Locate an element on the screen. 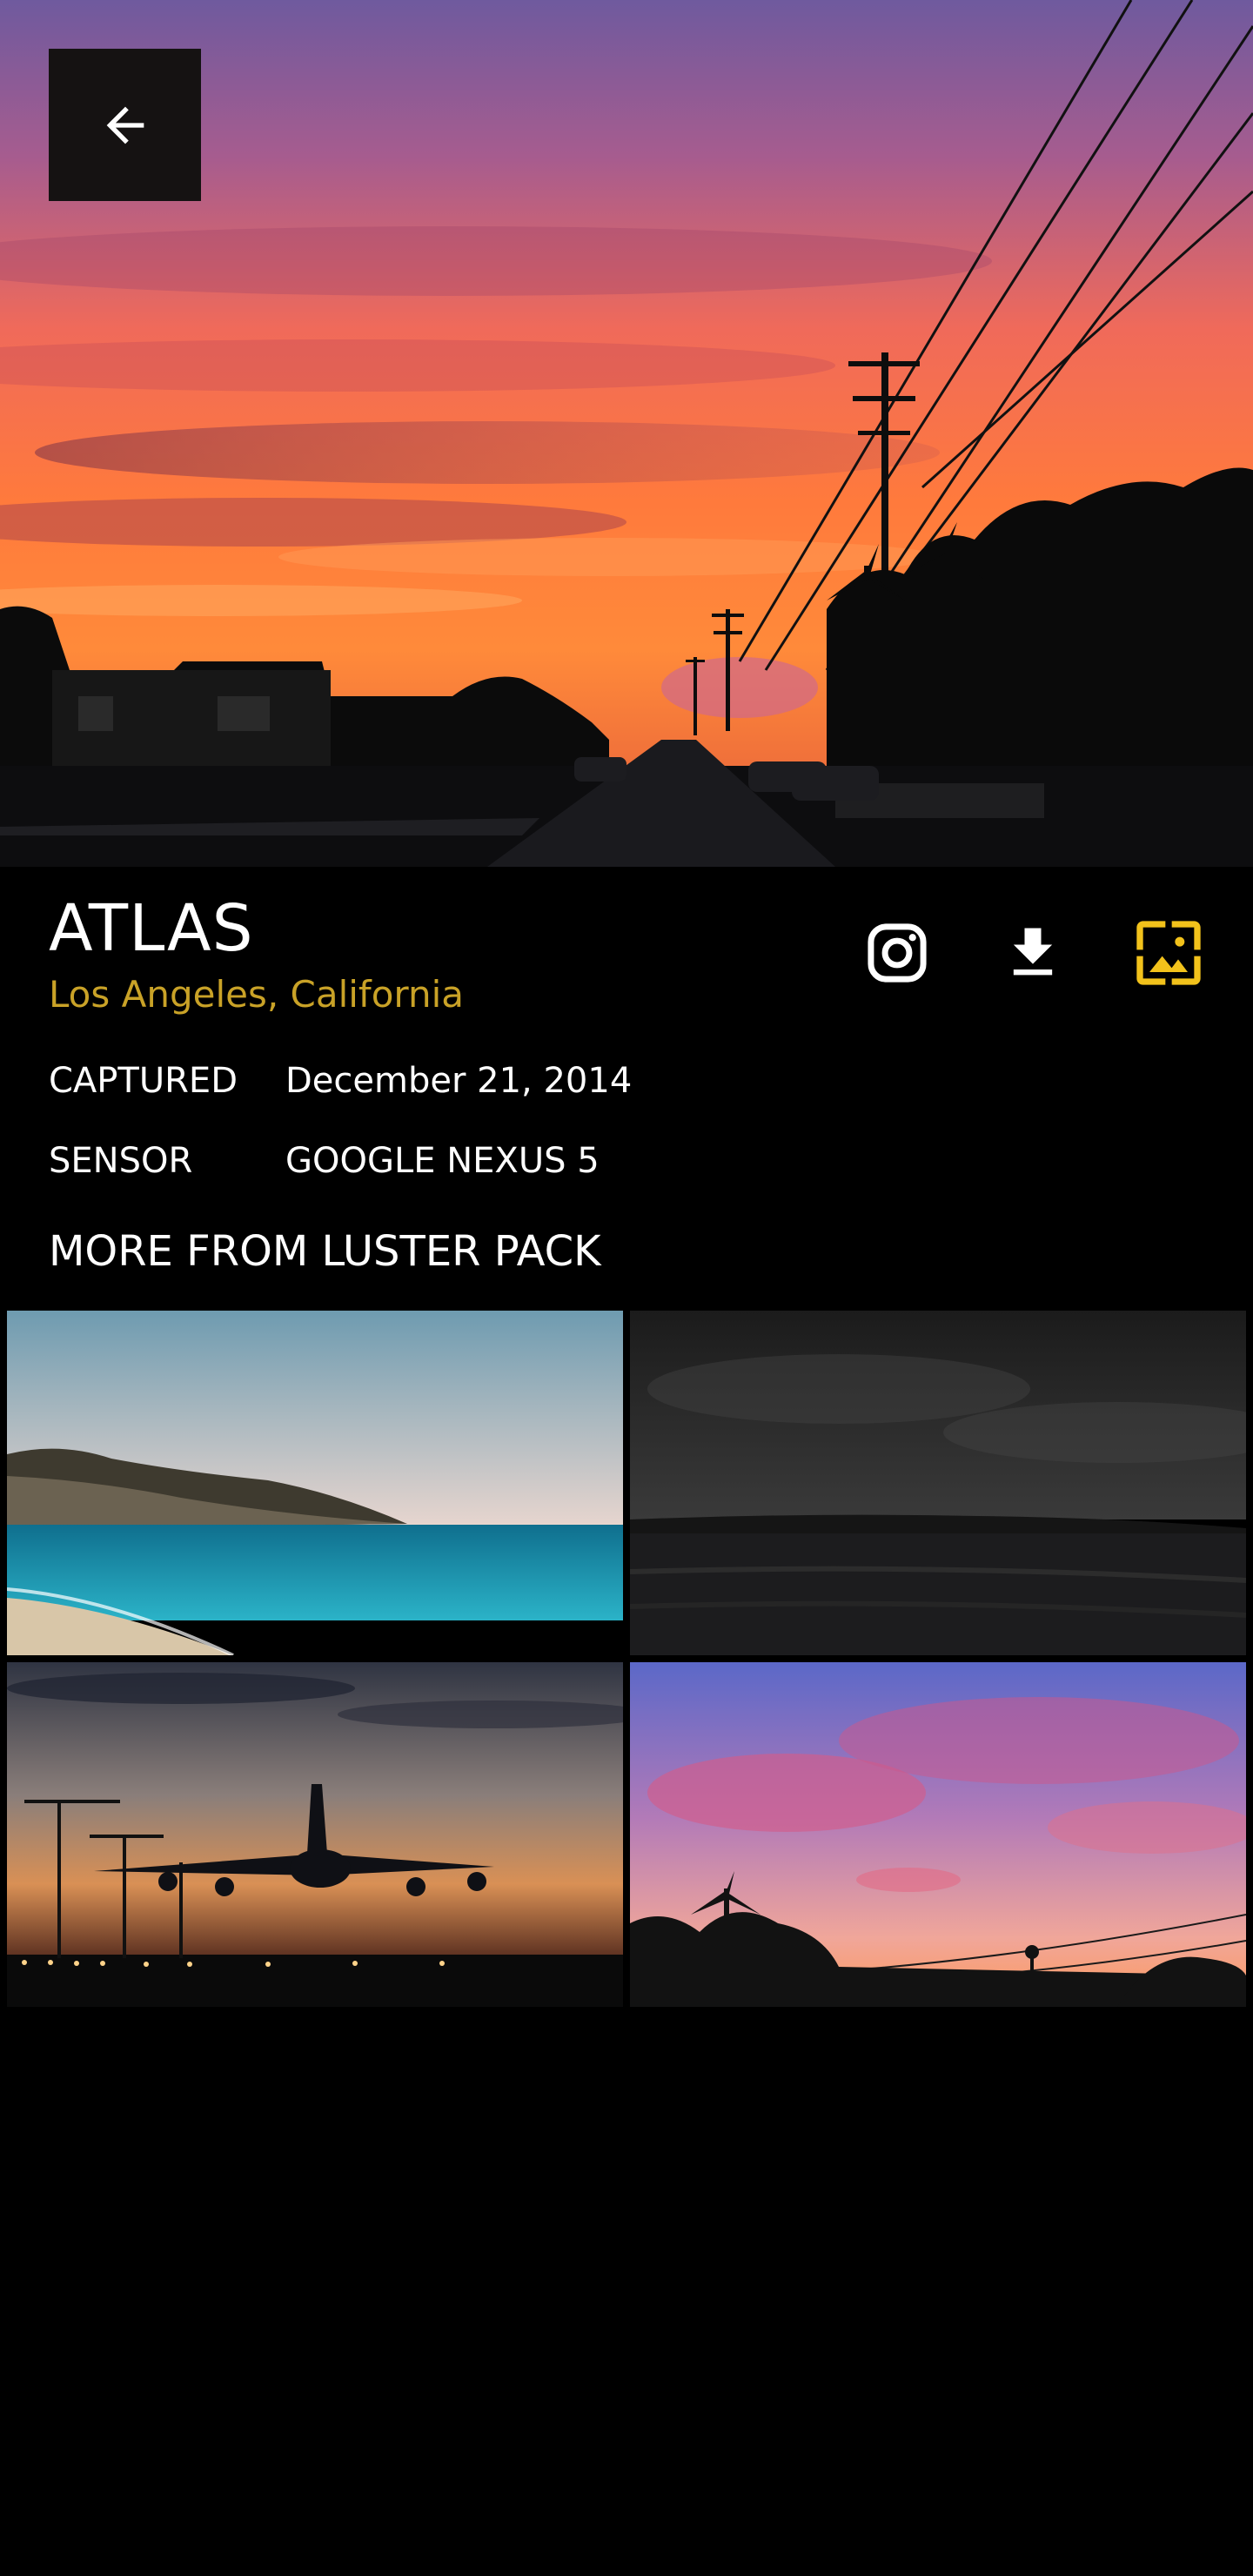  download-button is located at coordinates (1033, 953).